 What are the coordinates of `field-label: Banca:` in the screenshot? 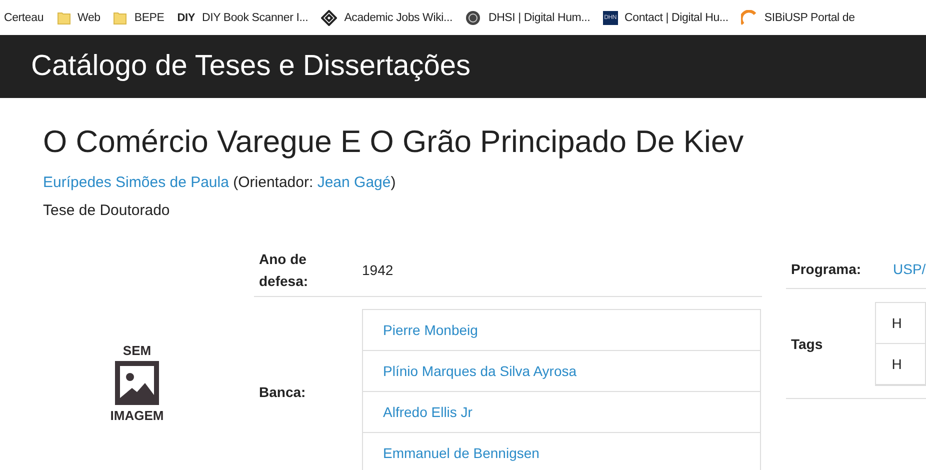 It's located at (282, 392).